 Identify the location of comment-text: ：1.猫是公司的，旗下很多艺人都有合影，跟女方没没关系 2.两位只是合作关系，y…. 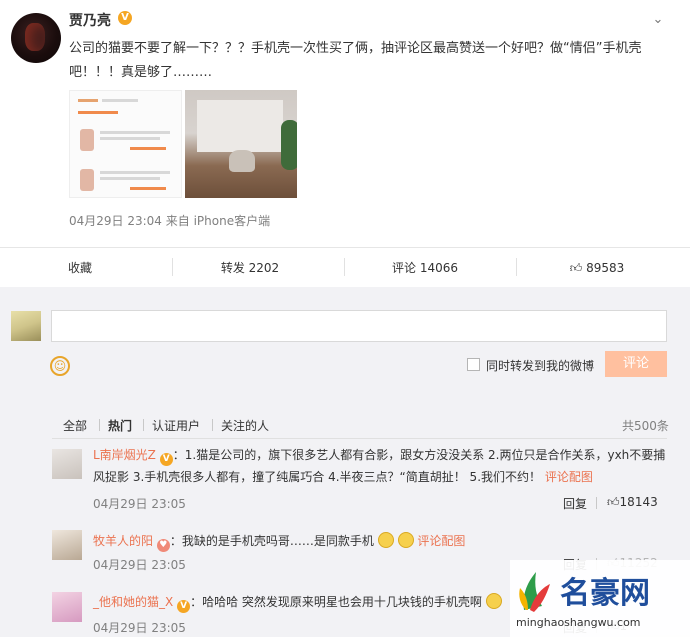
(419, 455).